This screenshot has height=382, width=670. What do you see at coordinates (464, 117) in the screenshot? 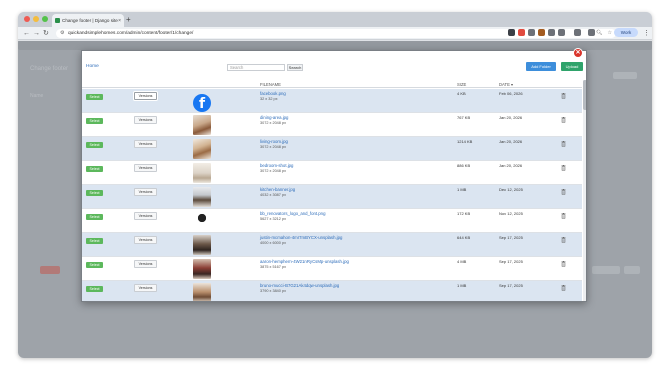
I see `file-size: 767 KB` at bounding box center [464, 117].